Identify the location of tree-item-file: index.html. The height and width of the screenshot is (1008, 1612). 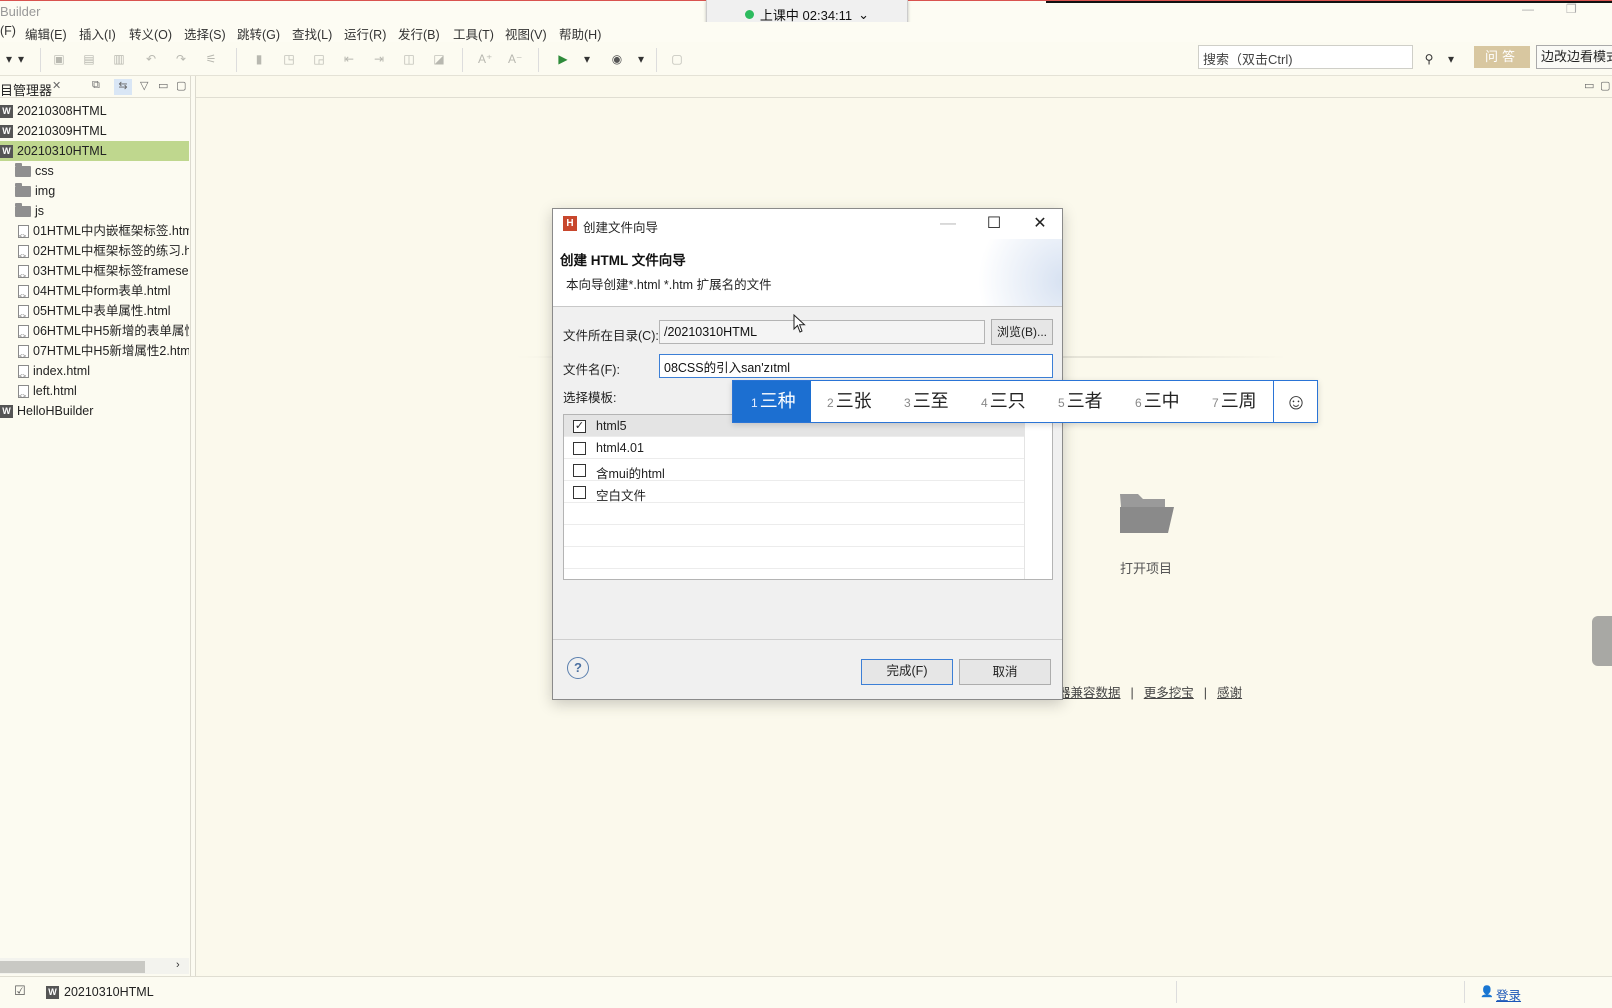
(94, 371).